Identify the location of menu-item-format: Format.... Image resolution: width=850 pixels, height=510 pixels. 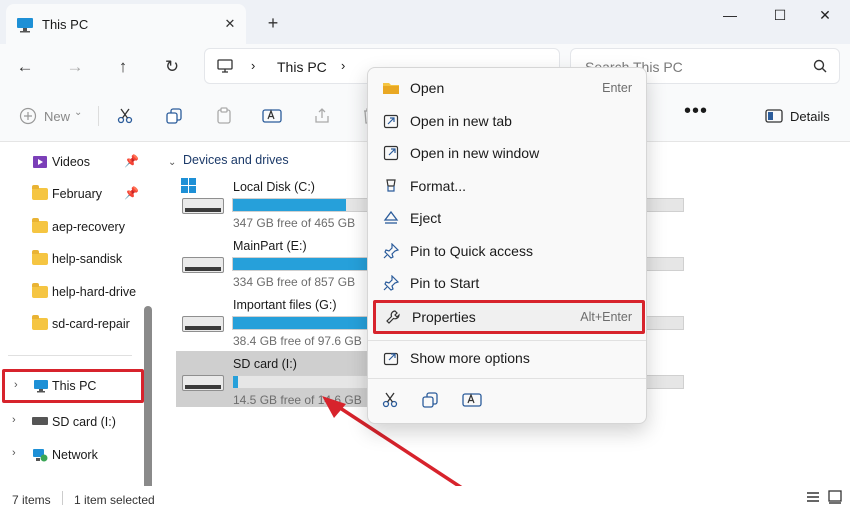
(508, 186).